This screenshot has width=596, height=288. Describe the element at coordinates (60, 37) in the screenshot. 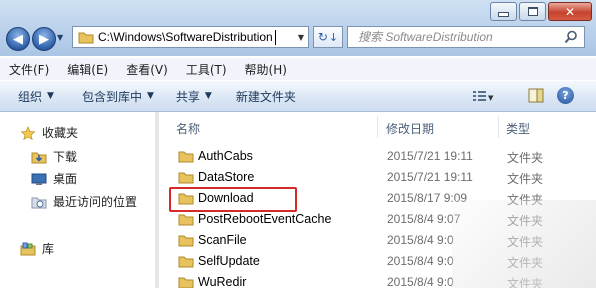

I see `recent-pages-chevron-icon: ▼` at that location.